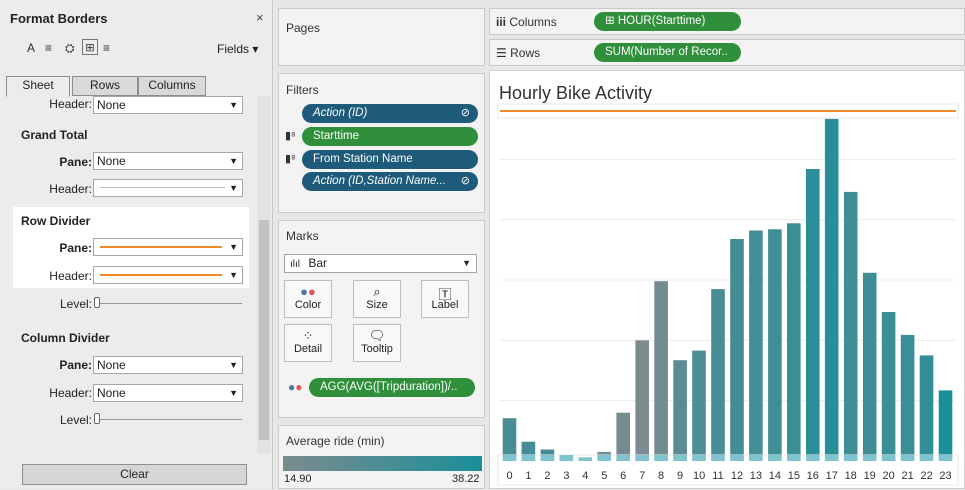 This screenshot has width=965, height=490. Describe the element at coordinates (59, 18) in the screenshot. I see `format-panel-title: Format Borders` at that location.